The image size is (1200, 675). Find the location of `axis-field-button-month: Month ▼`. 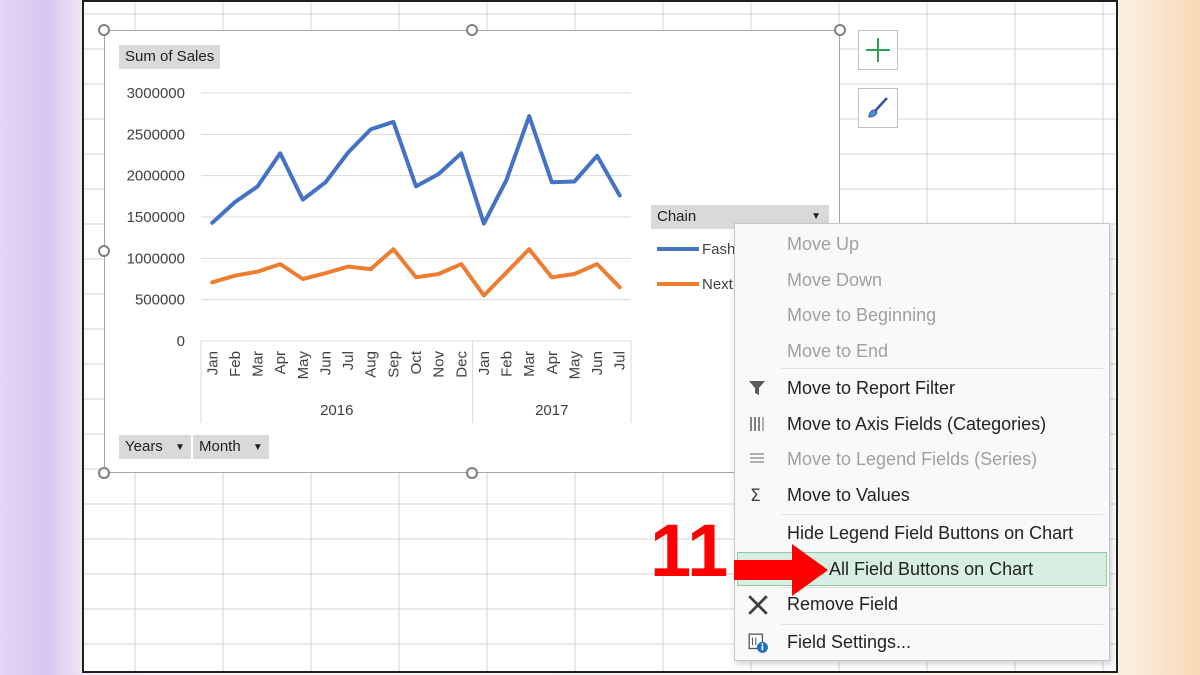

axis-field-button-month: Month ▼ is located at coordinates (231, 447).